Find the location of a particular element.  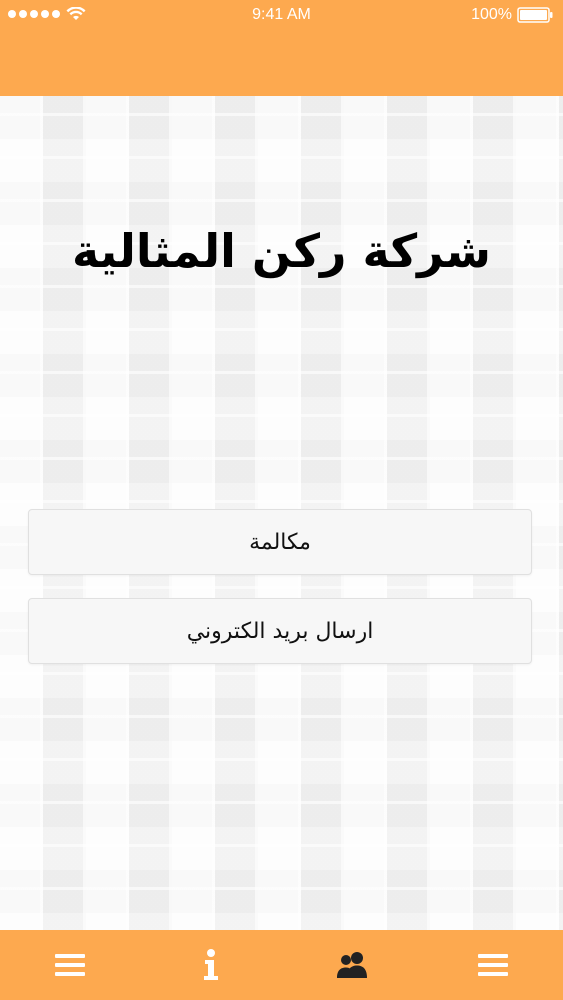

tab-bar is located at coordinates (281, 965).